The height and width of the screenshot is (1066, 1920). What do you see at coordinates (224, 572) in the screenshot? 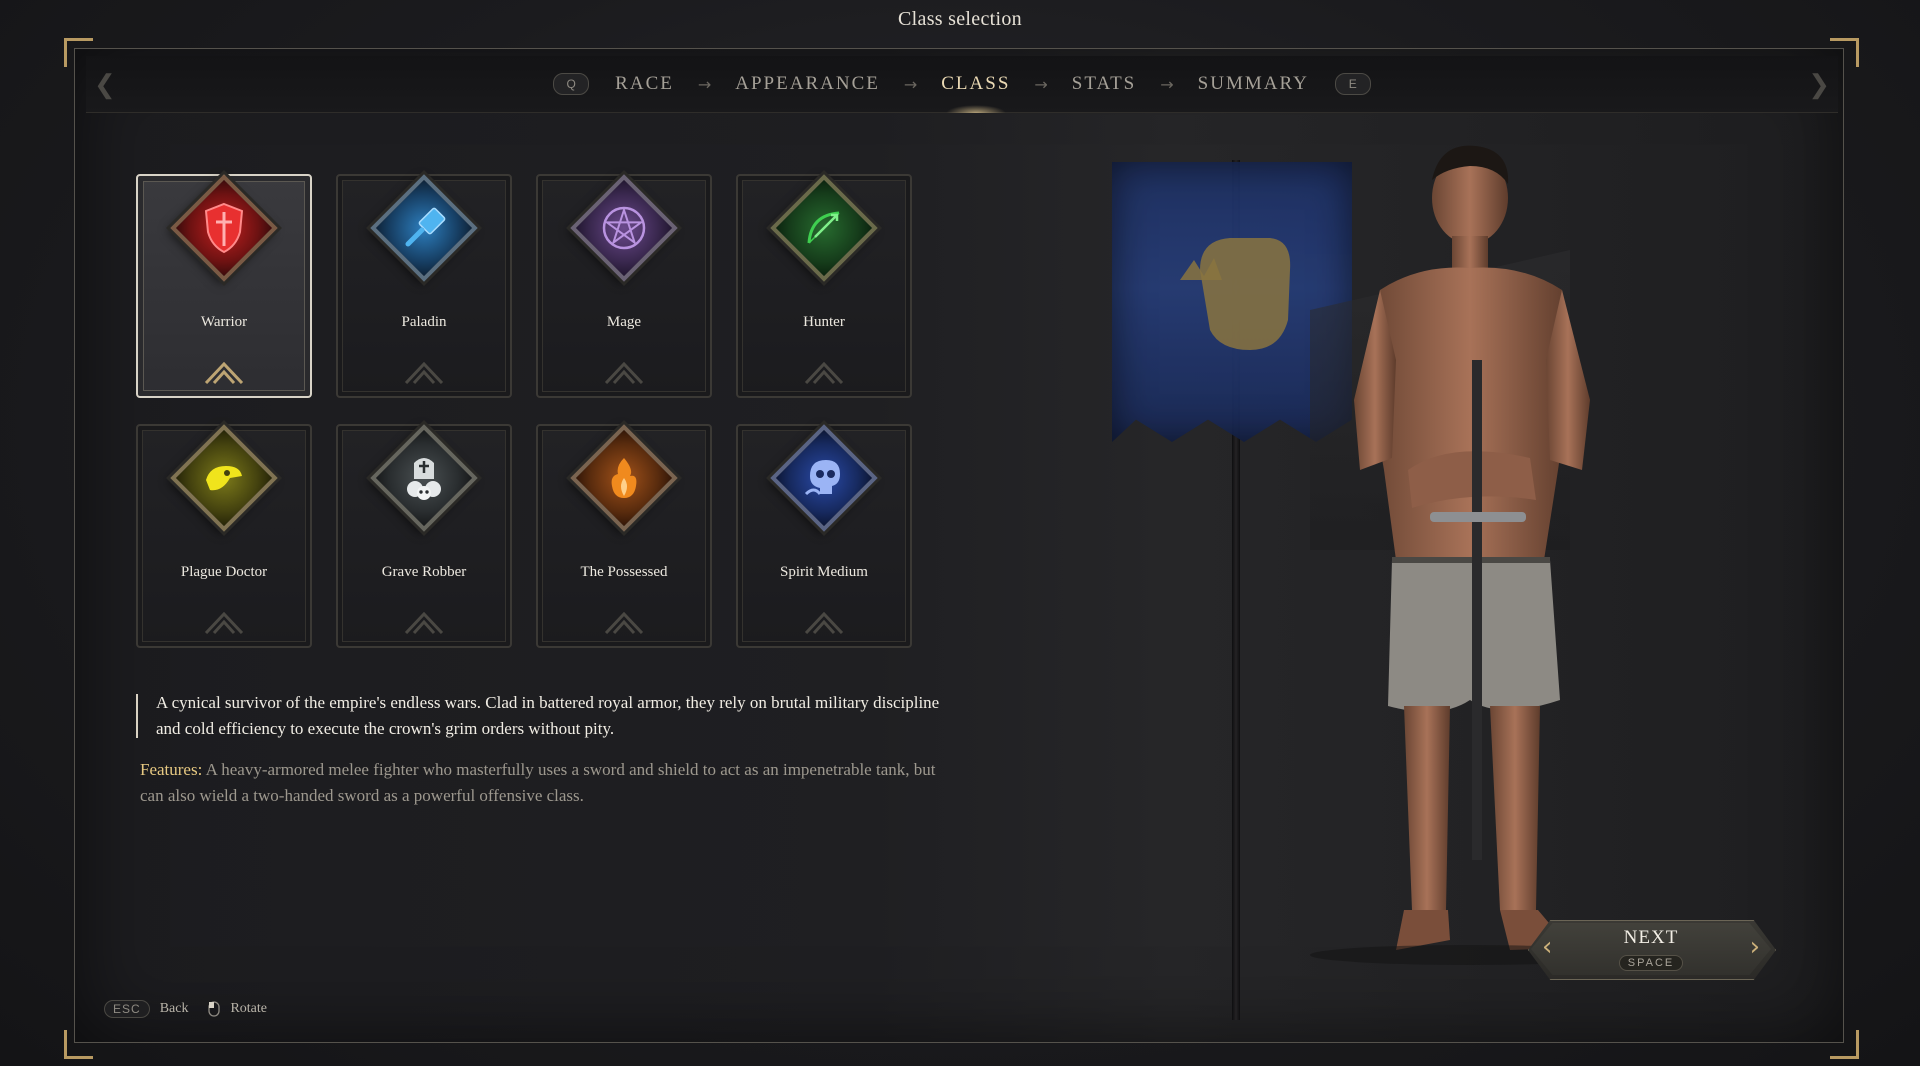
I see `class-name: Plague Doctor` at bounding box center [224, 572].